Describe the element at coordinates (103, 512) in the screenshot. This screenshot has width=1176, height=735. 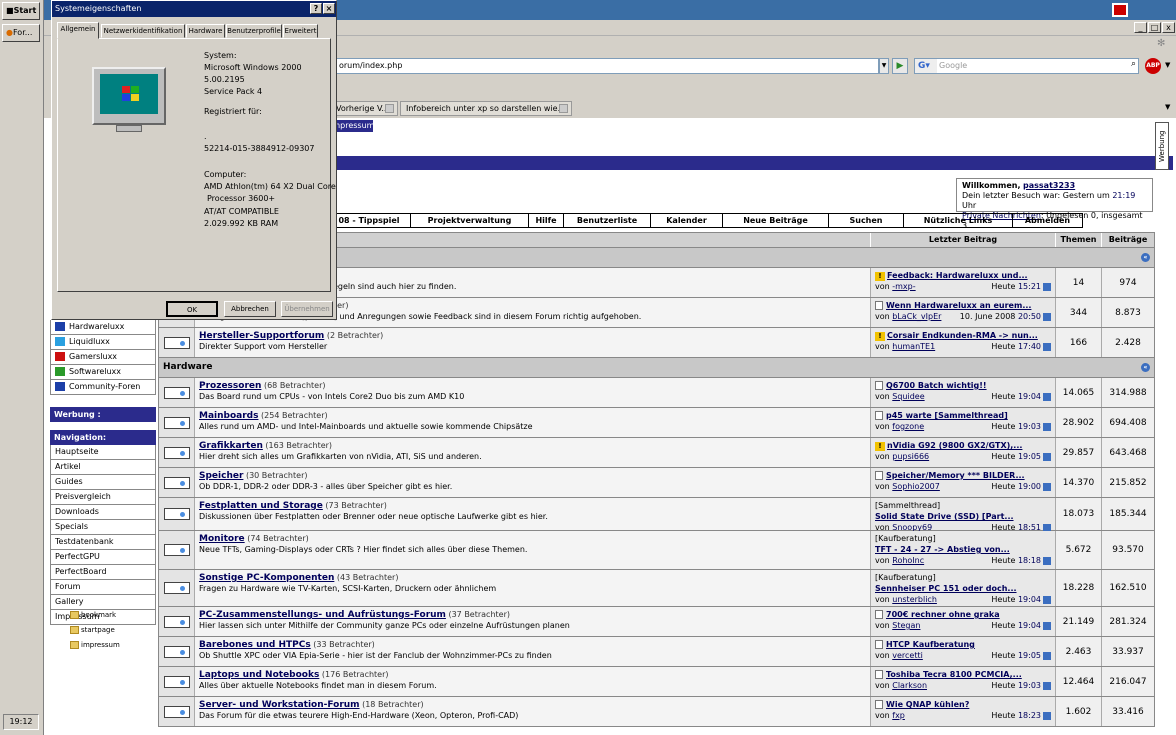
I see `nav-link: Downloads` at that location.